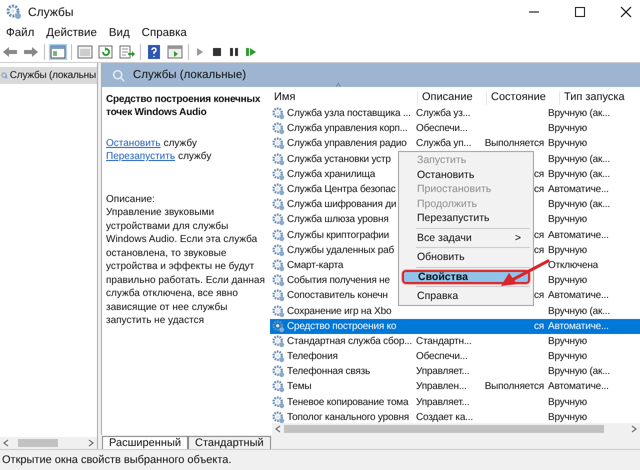 This screenshot has width=640, height=470. Describe the element at coordinates (234, 52) in the screenshot. I see `pause-icon` at that location.